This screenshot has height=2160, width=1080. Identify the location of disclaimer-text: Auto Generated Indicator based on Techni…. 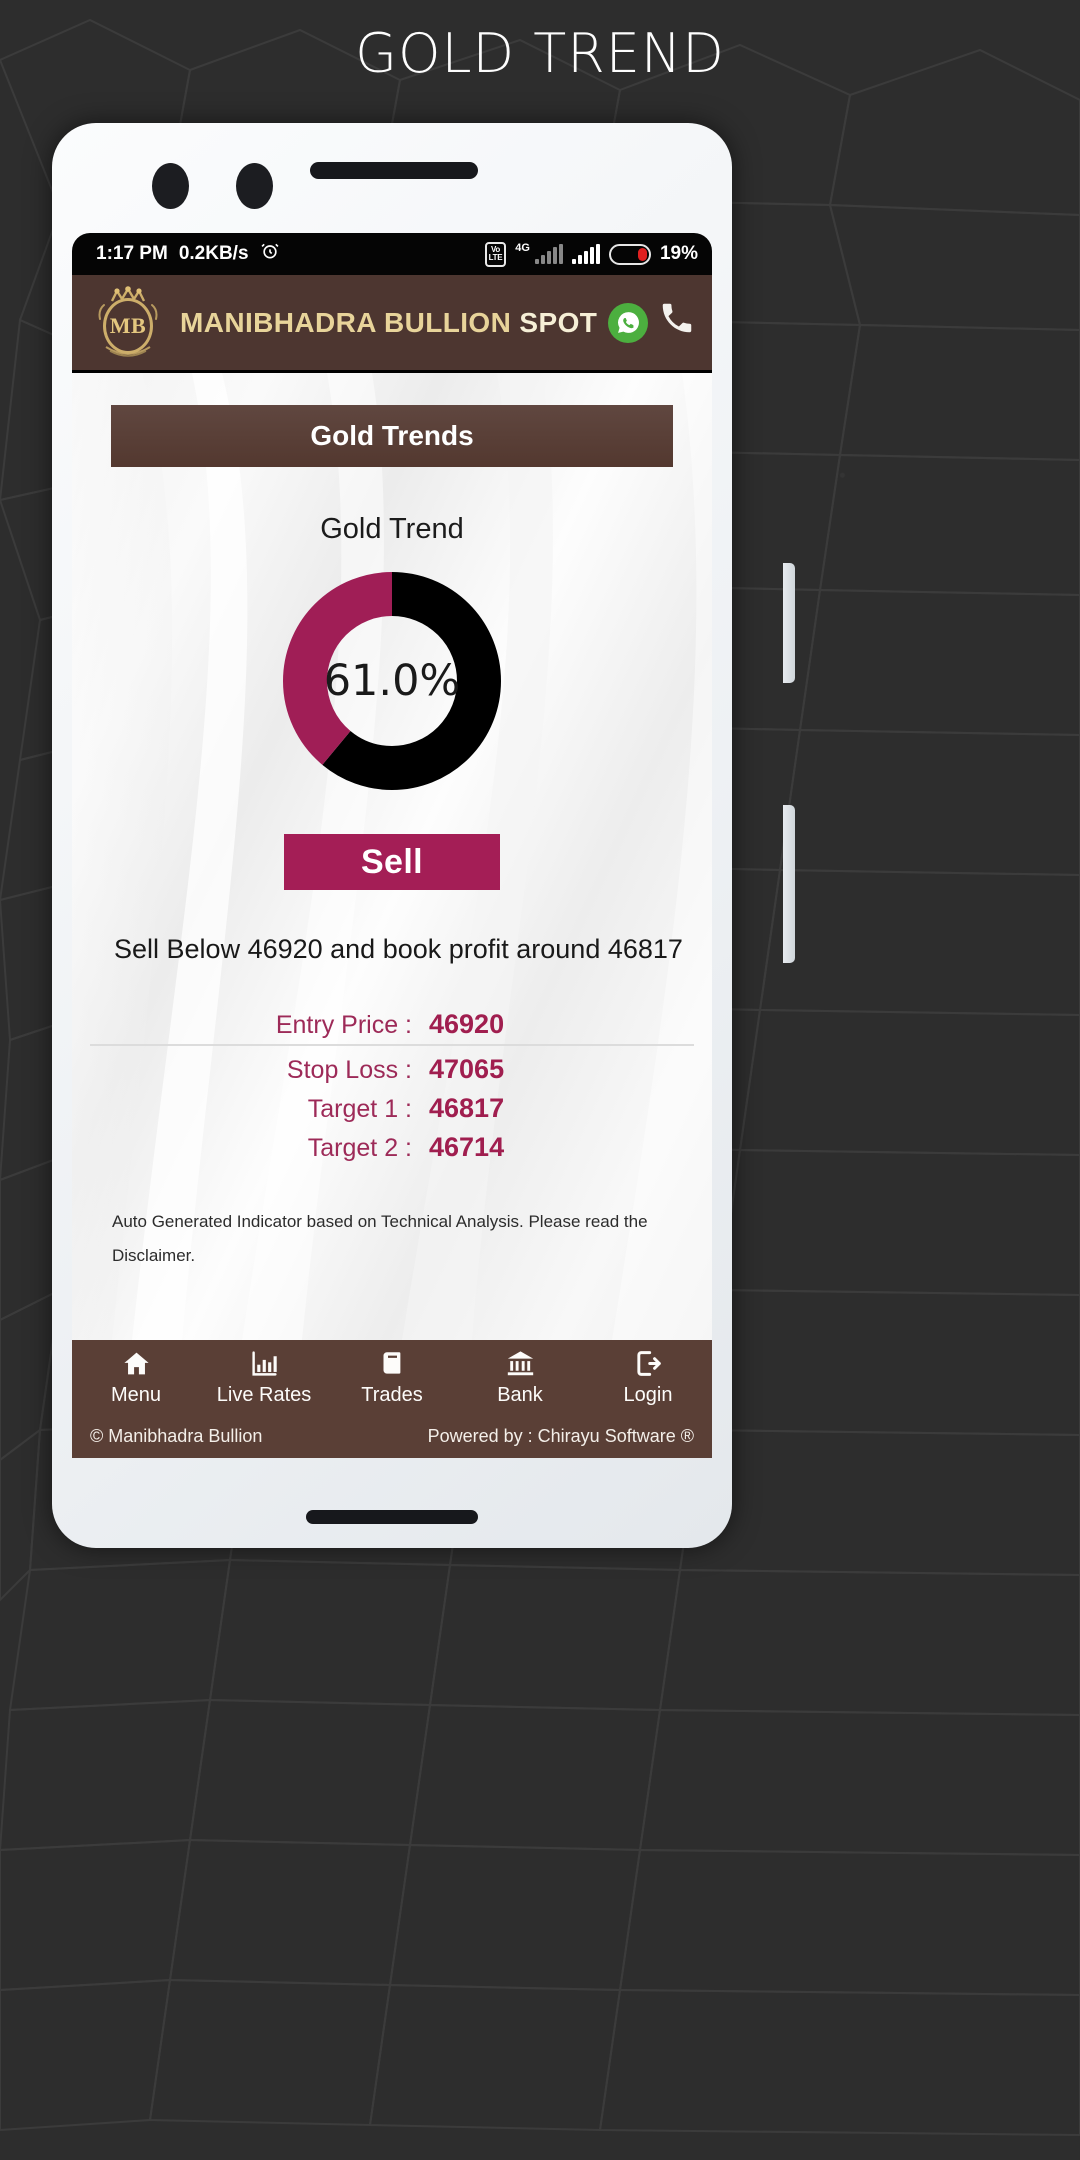
(380, 1239).